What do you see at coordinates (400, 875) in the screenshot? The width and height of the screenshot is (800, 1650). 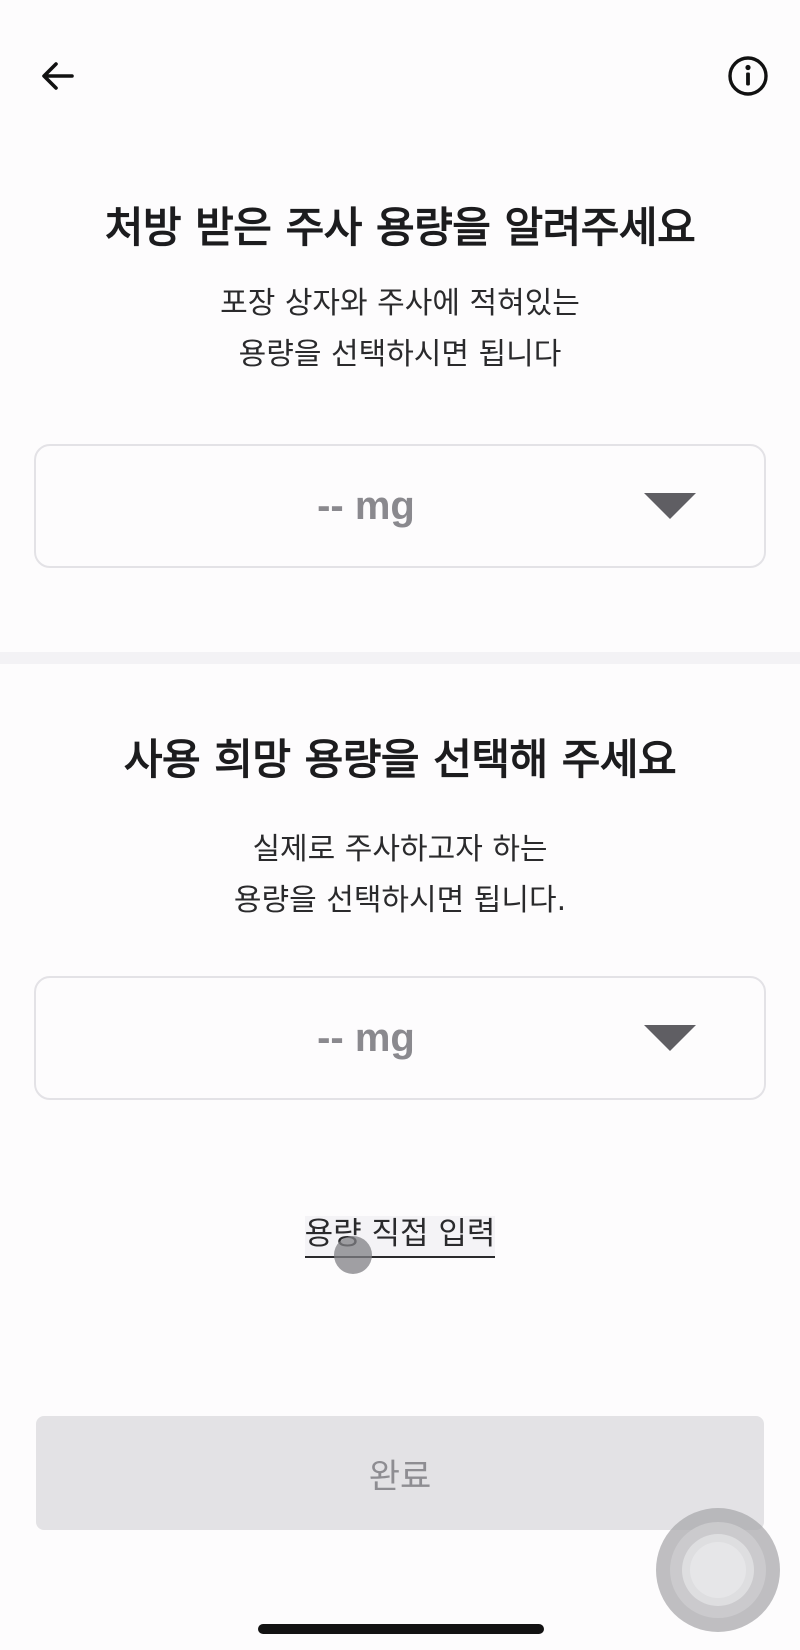 I see `desired-dose-description: 실제로 주사하고자 하는 용량을 선택하시면 됩니다.` at bounding box center [400, 875].